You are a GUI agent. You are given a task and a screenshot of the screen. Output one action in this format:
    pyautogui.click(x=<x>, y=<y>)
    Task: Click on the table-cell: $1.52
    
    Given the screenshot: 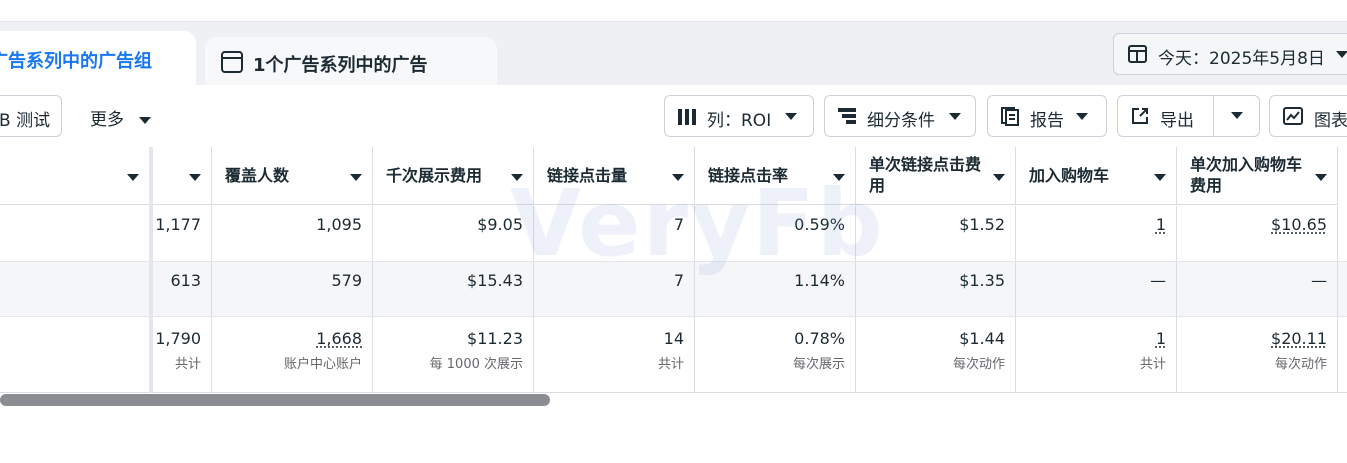 What is the action you would take?
    pyautogui.click(x=936, y=233)
    